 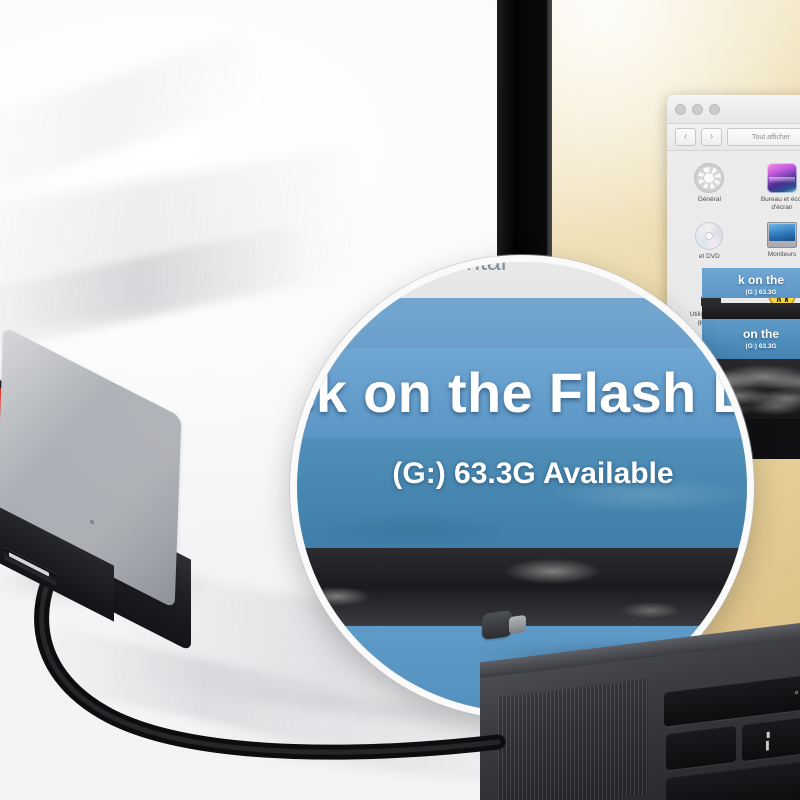 I want to click on zoom-icon, so click(x=714, y=109).